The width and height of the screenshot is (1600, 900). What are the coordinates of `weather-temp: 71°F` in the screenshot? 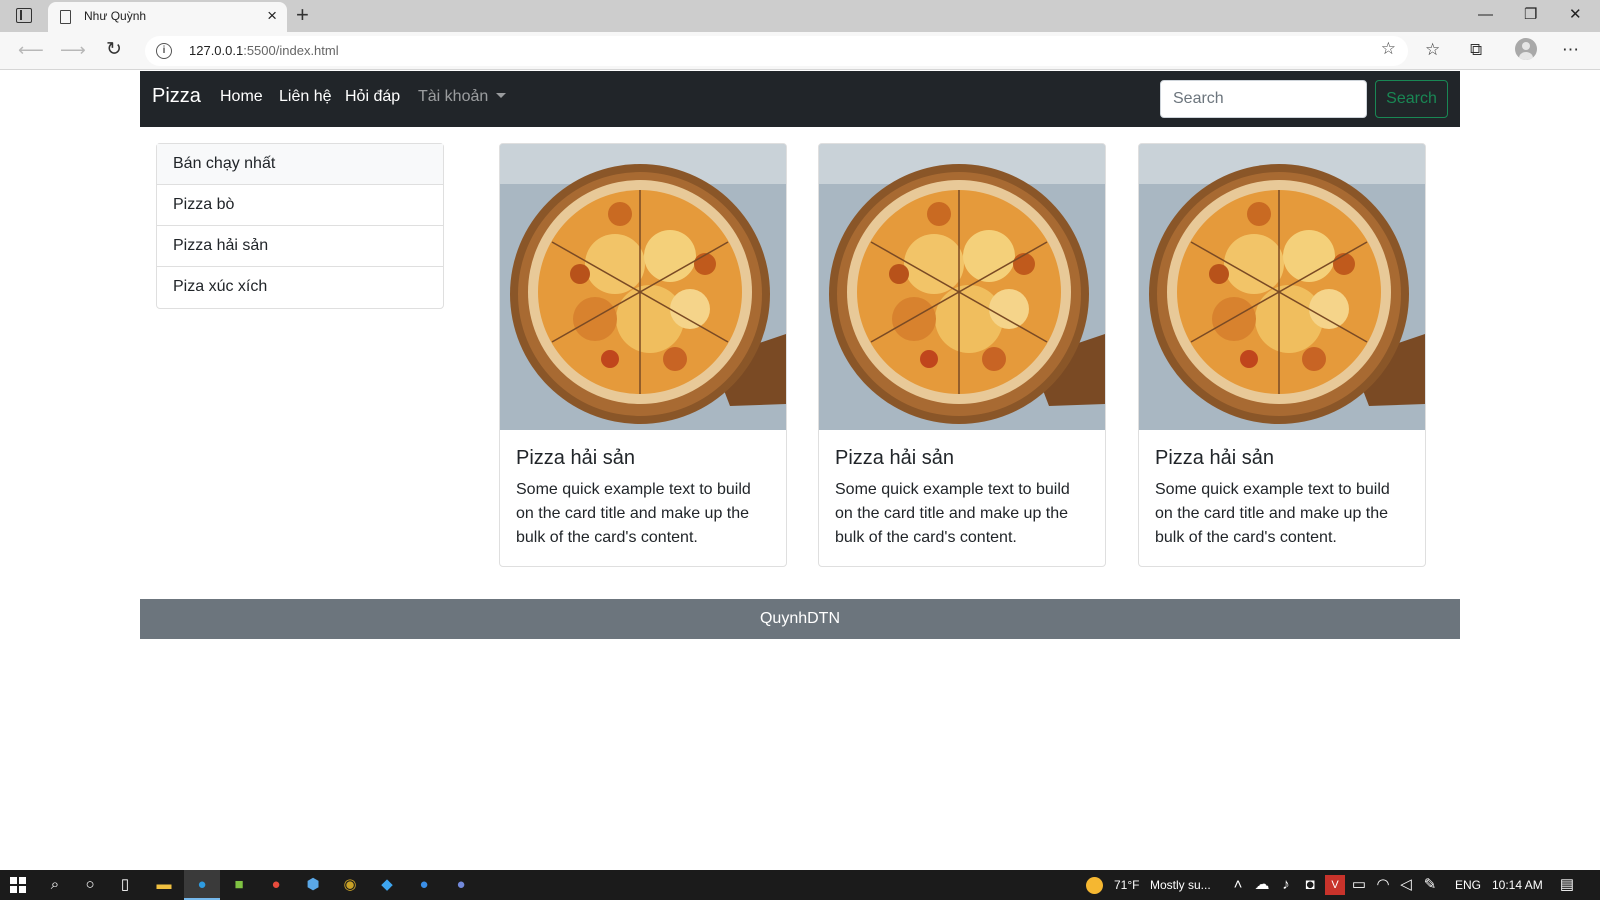 It's located at (1126, 885).